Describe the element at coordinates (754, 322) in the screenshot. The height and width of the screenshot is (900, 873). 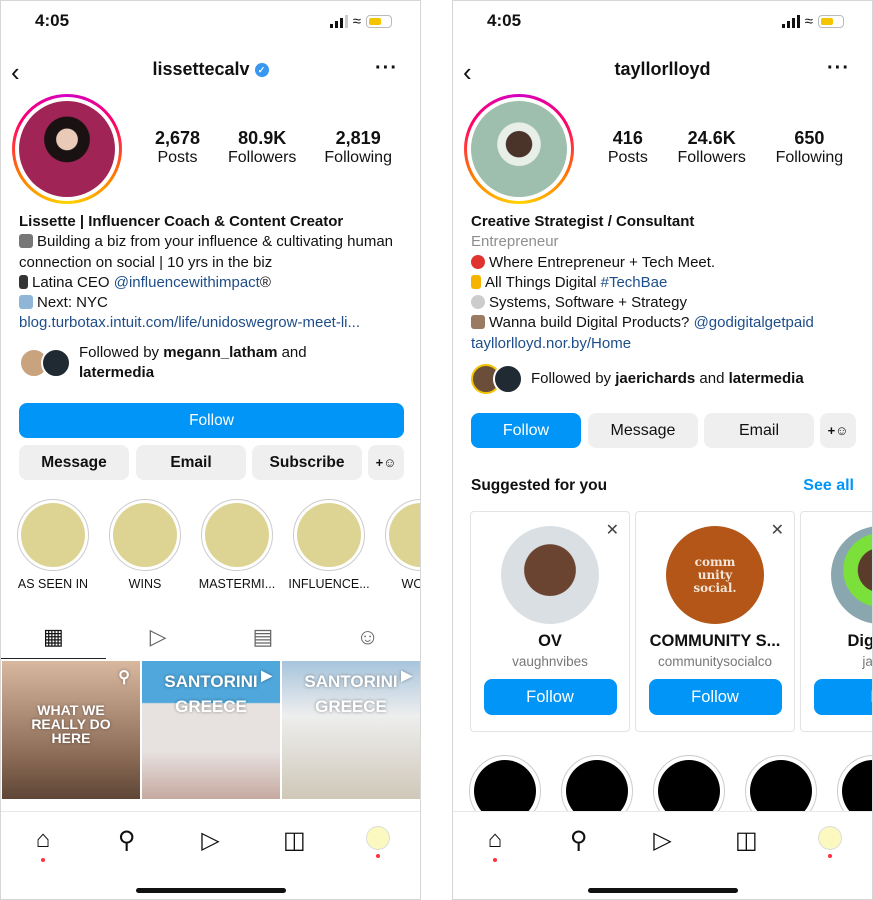
I see `mention-link: @godigitalgetpaid` at that location.